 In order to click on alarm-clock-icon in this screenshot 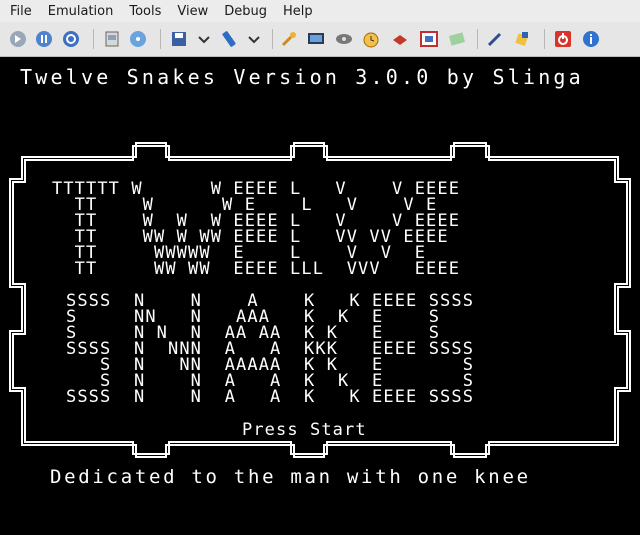, I will do `click(371, 39)`.